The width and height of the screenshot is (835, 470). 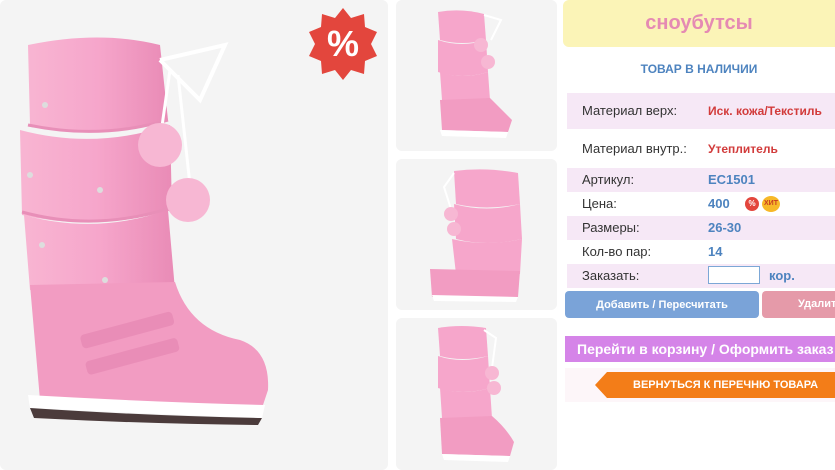 I want to click on sale-percent-badge: %, so click(x=343, y=44).